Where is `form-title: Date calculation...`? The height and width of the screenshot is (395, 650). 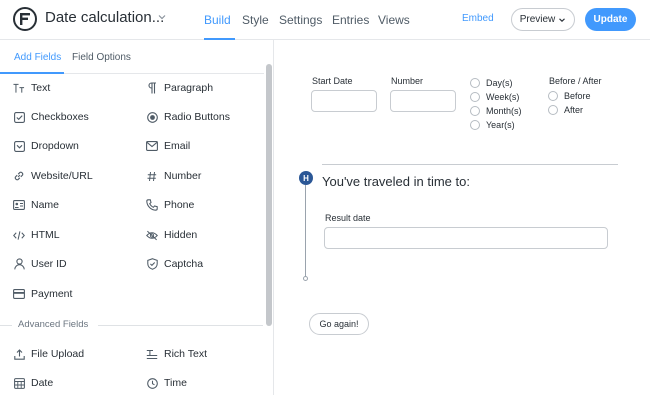
form-title: Date calculation... is located at coordinates (104, 17).